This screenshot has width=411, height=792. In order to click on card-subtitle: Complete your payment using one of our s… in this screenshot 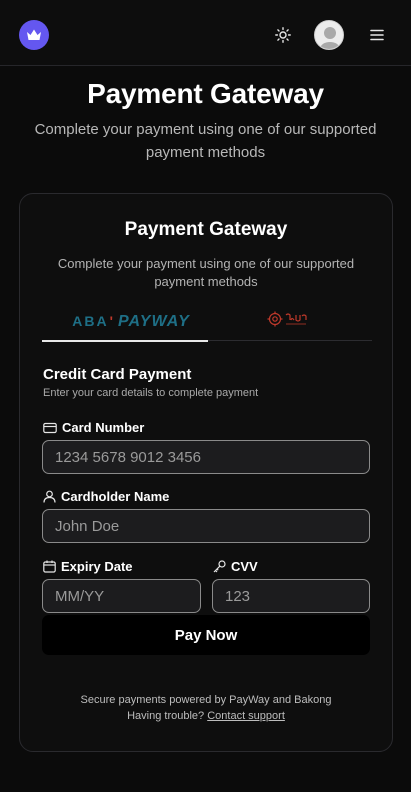, I will do `click(206, 272)`.